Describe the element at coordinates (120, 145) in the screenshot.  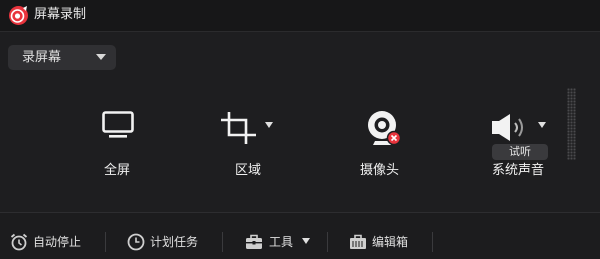
I see `fullscreen-option: 全屏` at that location.